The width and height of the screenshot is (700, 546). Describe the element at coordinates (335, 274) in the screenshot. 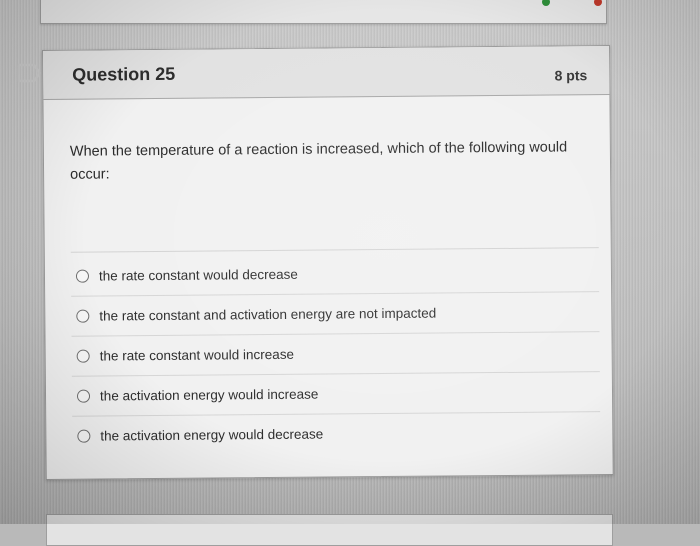

I see `answer-option-1: the rate constant would decrease` at that location.